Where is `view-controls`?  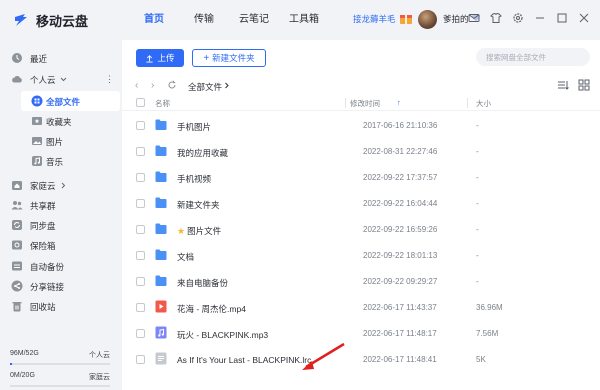 view-controls is located at coordinates (573, 86).